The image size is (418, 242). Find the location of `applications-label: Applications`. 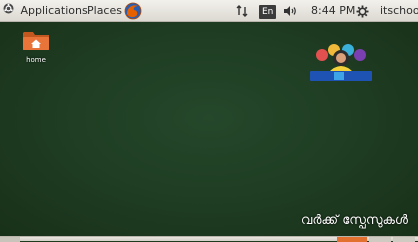

applications-label: Applications is located at coordinates (54, 10).